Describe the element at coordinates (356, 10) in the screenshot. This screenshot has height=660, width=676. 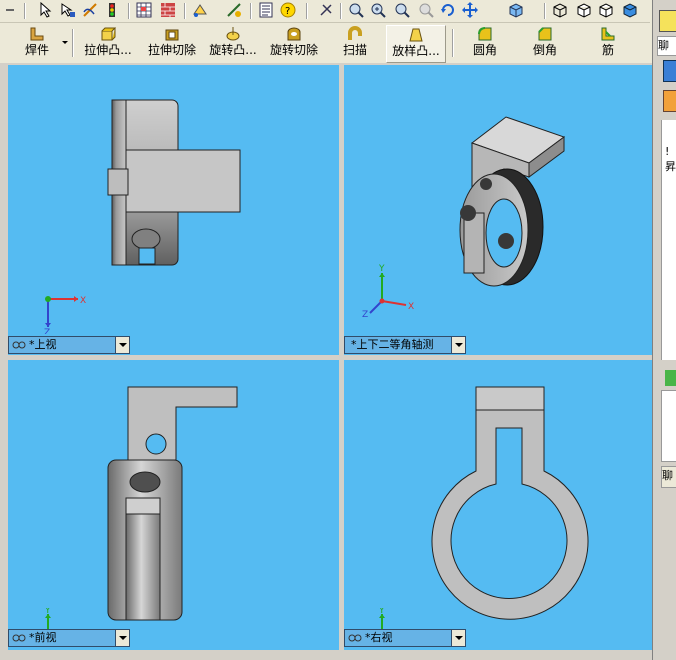
I see `zoom-to-fit-icon` at that location.